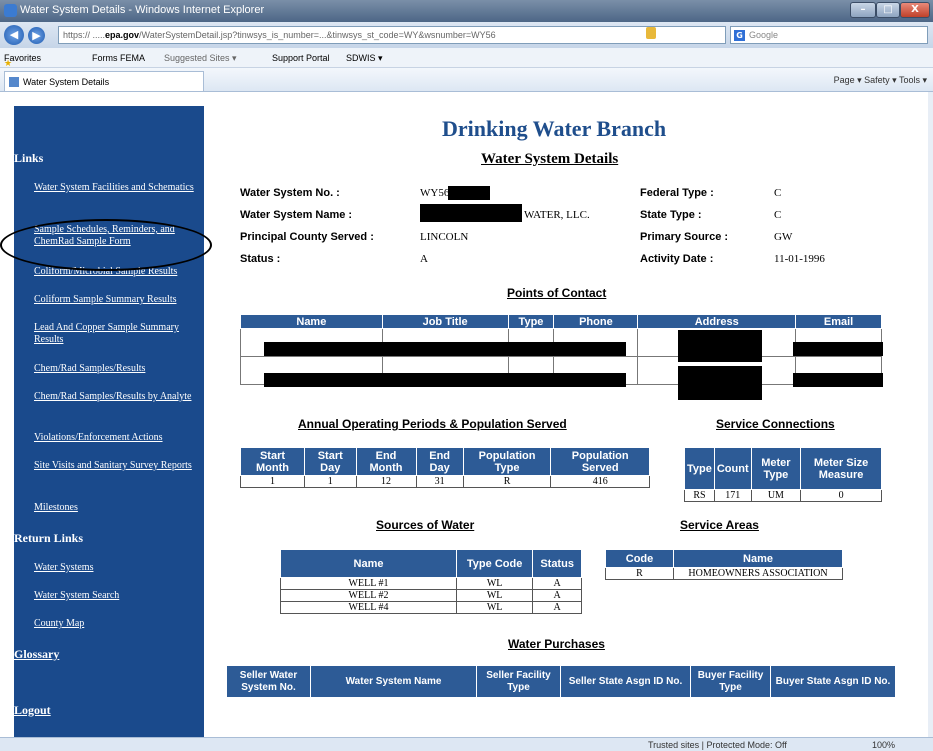 The width and height of the screenshot is (933, 751). I want to click on link-water-systems: Water Systems, so click(116, 568).